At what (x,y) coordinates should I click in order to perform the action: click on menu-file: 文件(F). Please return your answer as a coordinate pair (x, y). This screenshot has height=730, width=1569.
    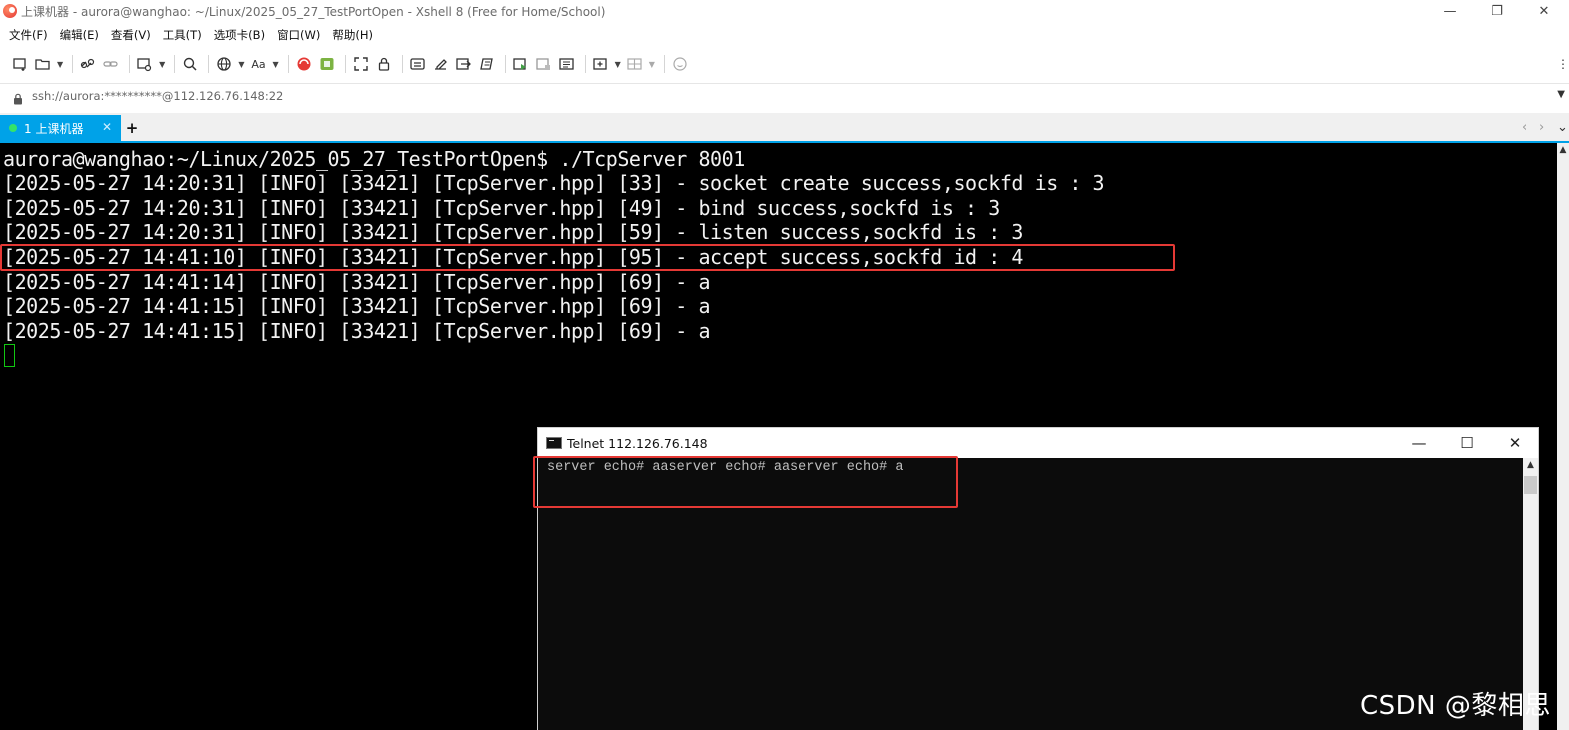
    Looking at the image, I should click on (28, 35).